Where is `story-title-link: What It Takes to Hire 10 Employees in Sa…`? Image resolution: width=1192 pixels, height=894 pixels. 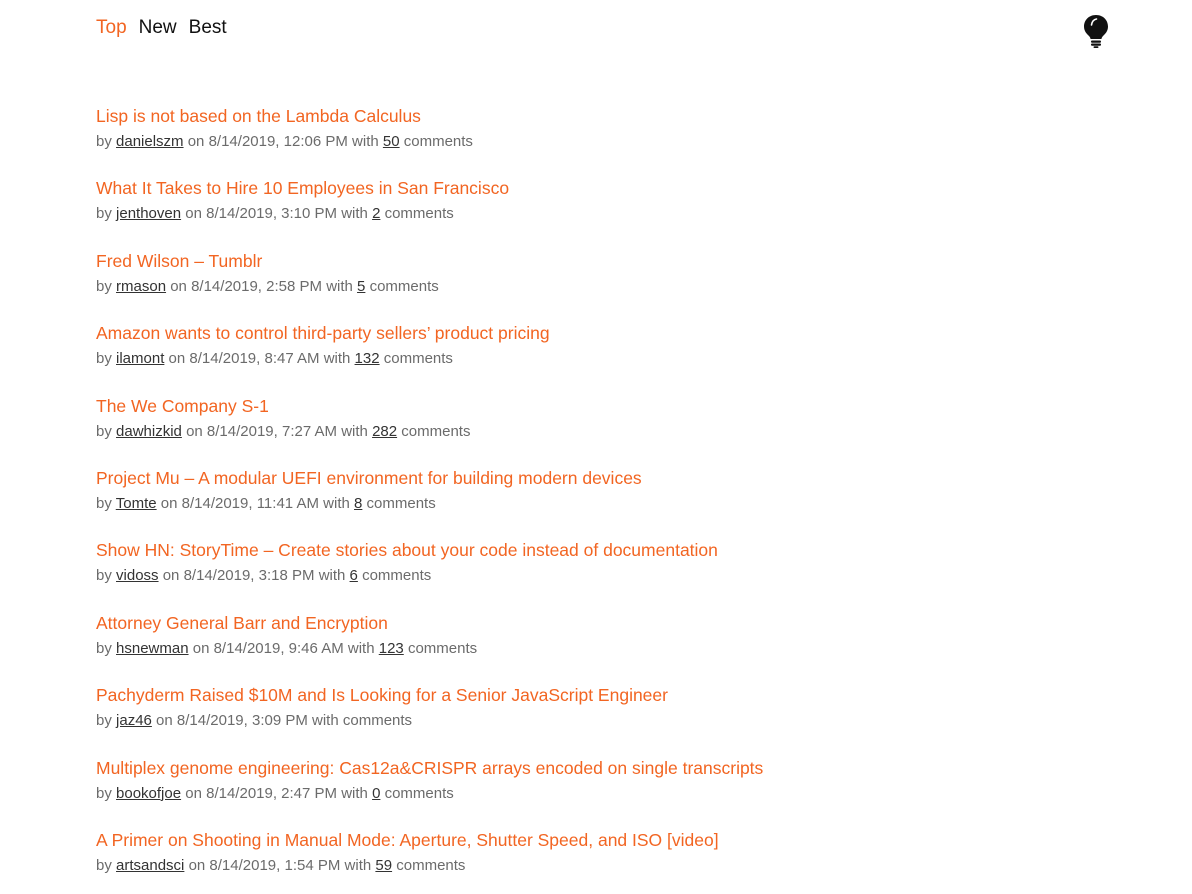
story-title-link: What It Takes to Hire 10 Employees in Sa… is located at coordinates (596, 188).